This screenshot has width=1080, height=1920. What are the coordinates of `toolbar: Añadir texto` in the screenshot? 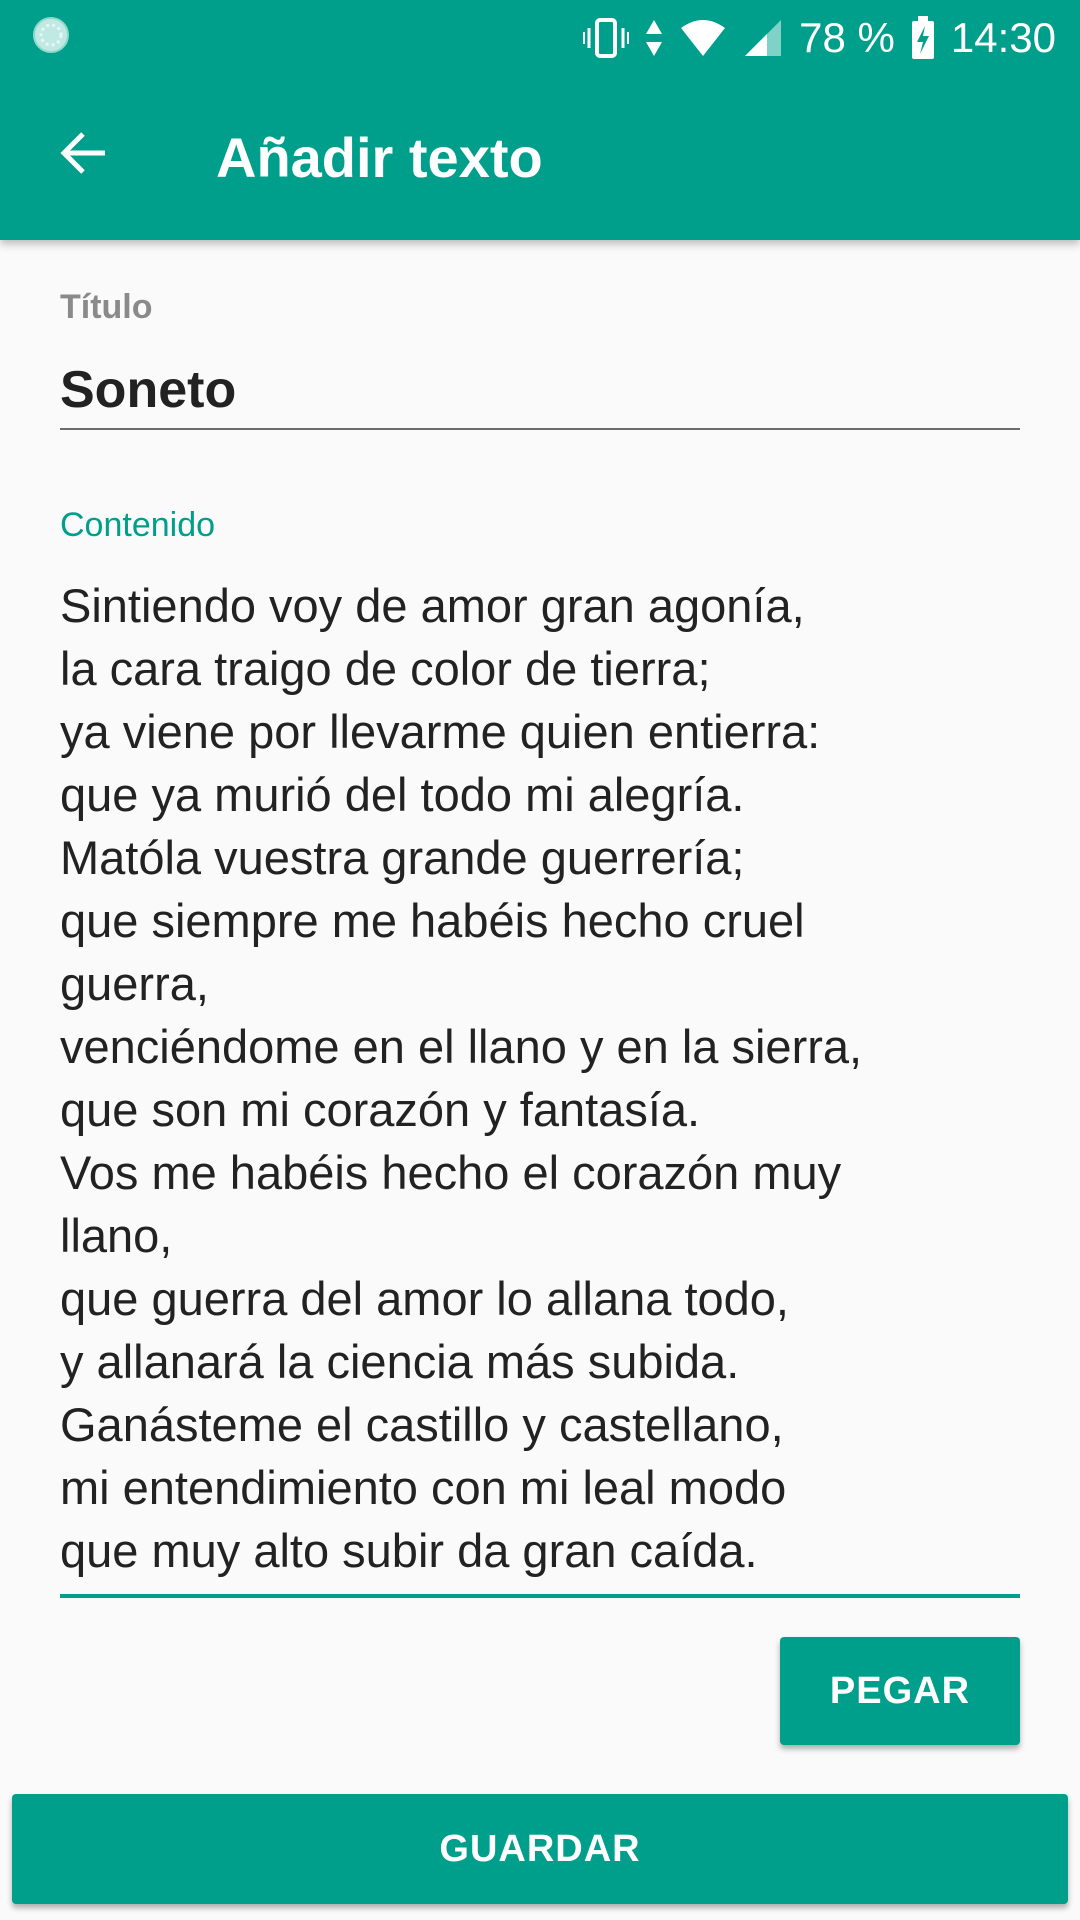 It's located at (540, 157).